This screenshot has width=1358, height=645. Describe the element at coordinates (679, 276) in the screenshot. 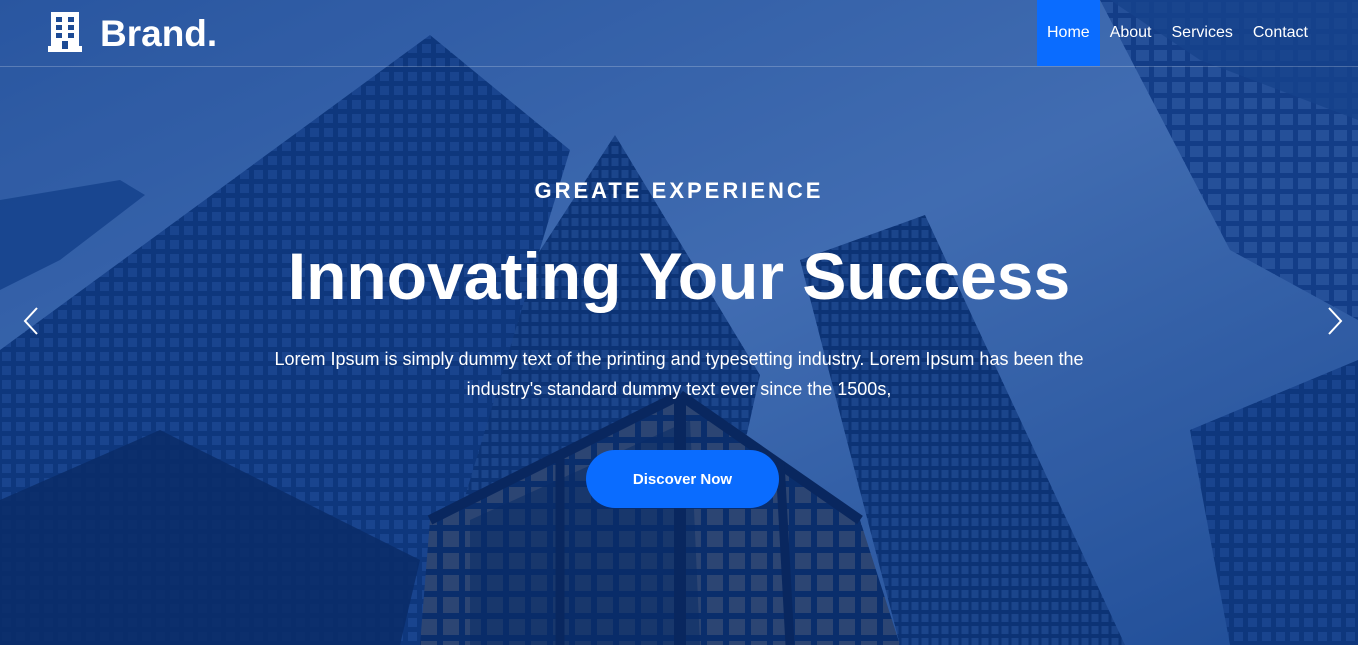

I see `hero-headline: Innovating Your Success` at that location.